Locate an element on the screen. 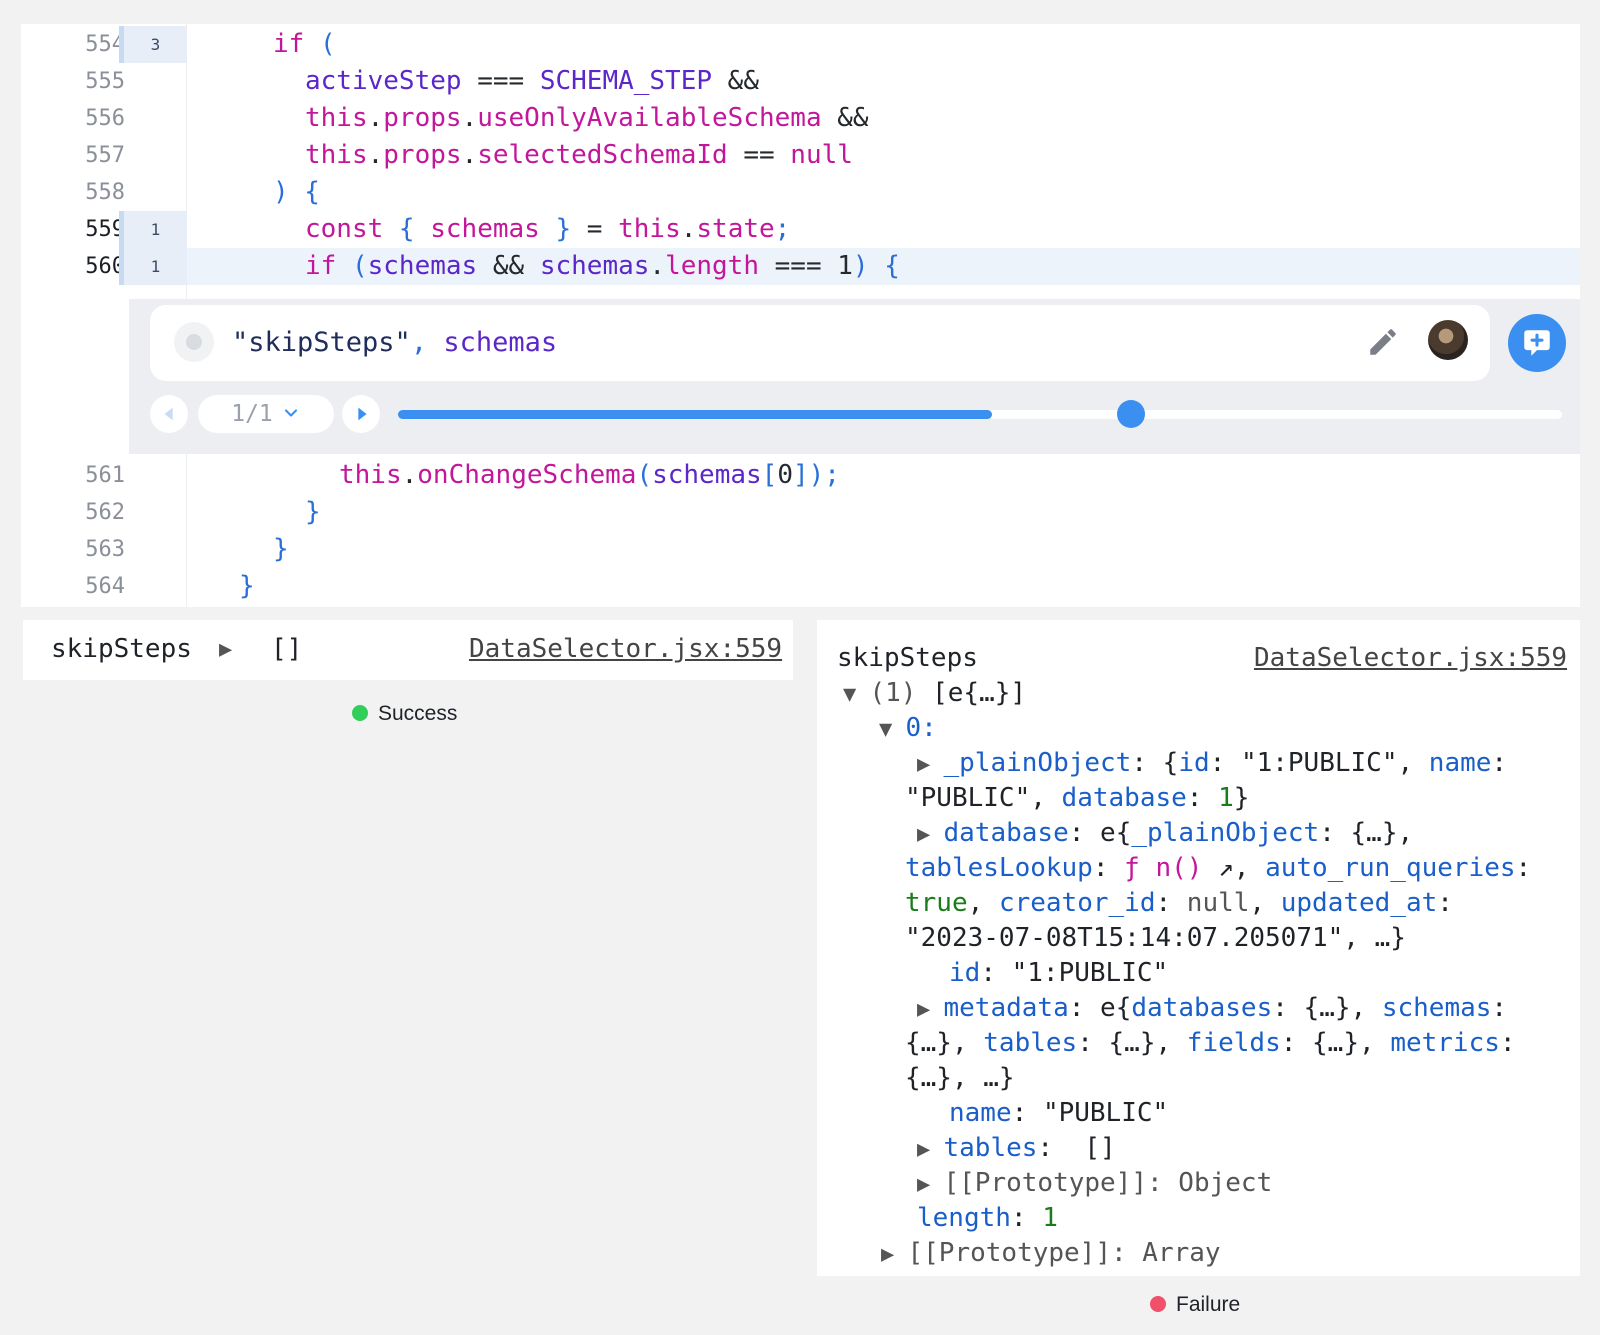 Image resolution: width=1600 pixels, height=1335 pixels. prev-icon is located at coordinates (168, 414).